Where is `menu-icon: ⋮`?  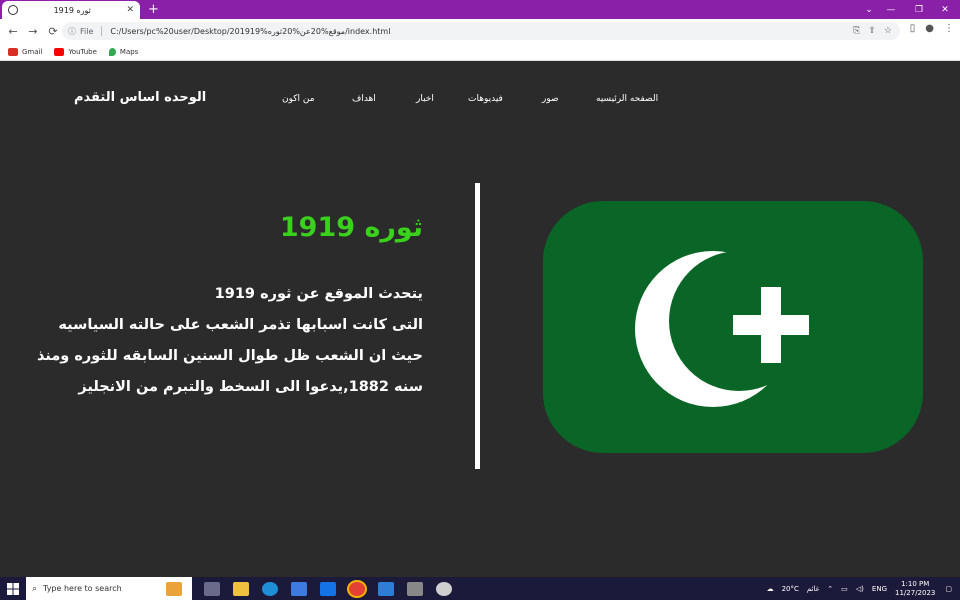 menu-icon: ⋮ is located at coordinates (949, 28).